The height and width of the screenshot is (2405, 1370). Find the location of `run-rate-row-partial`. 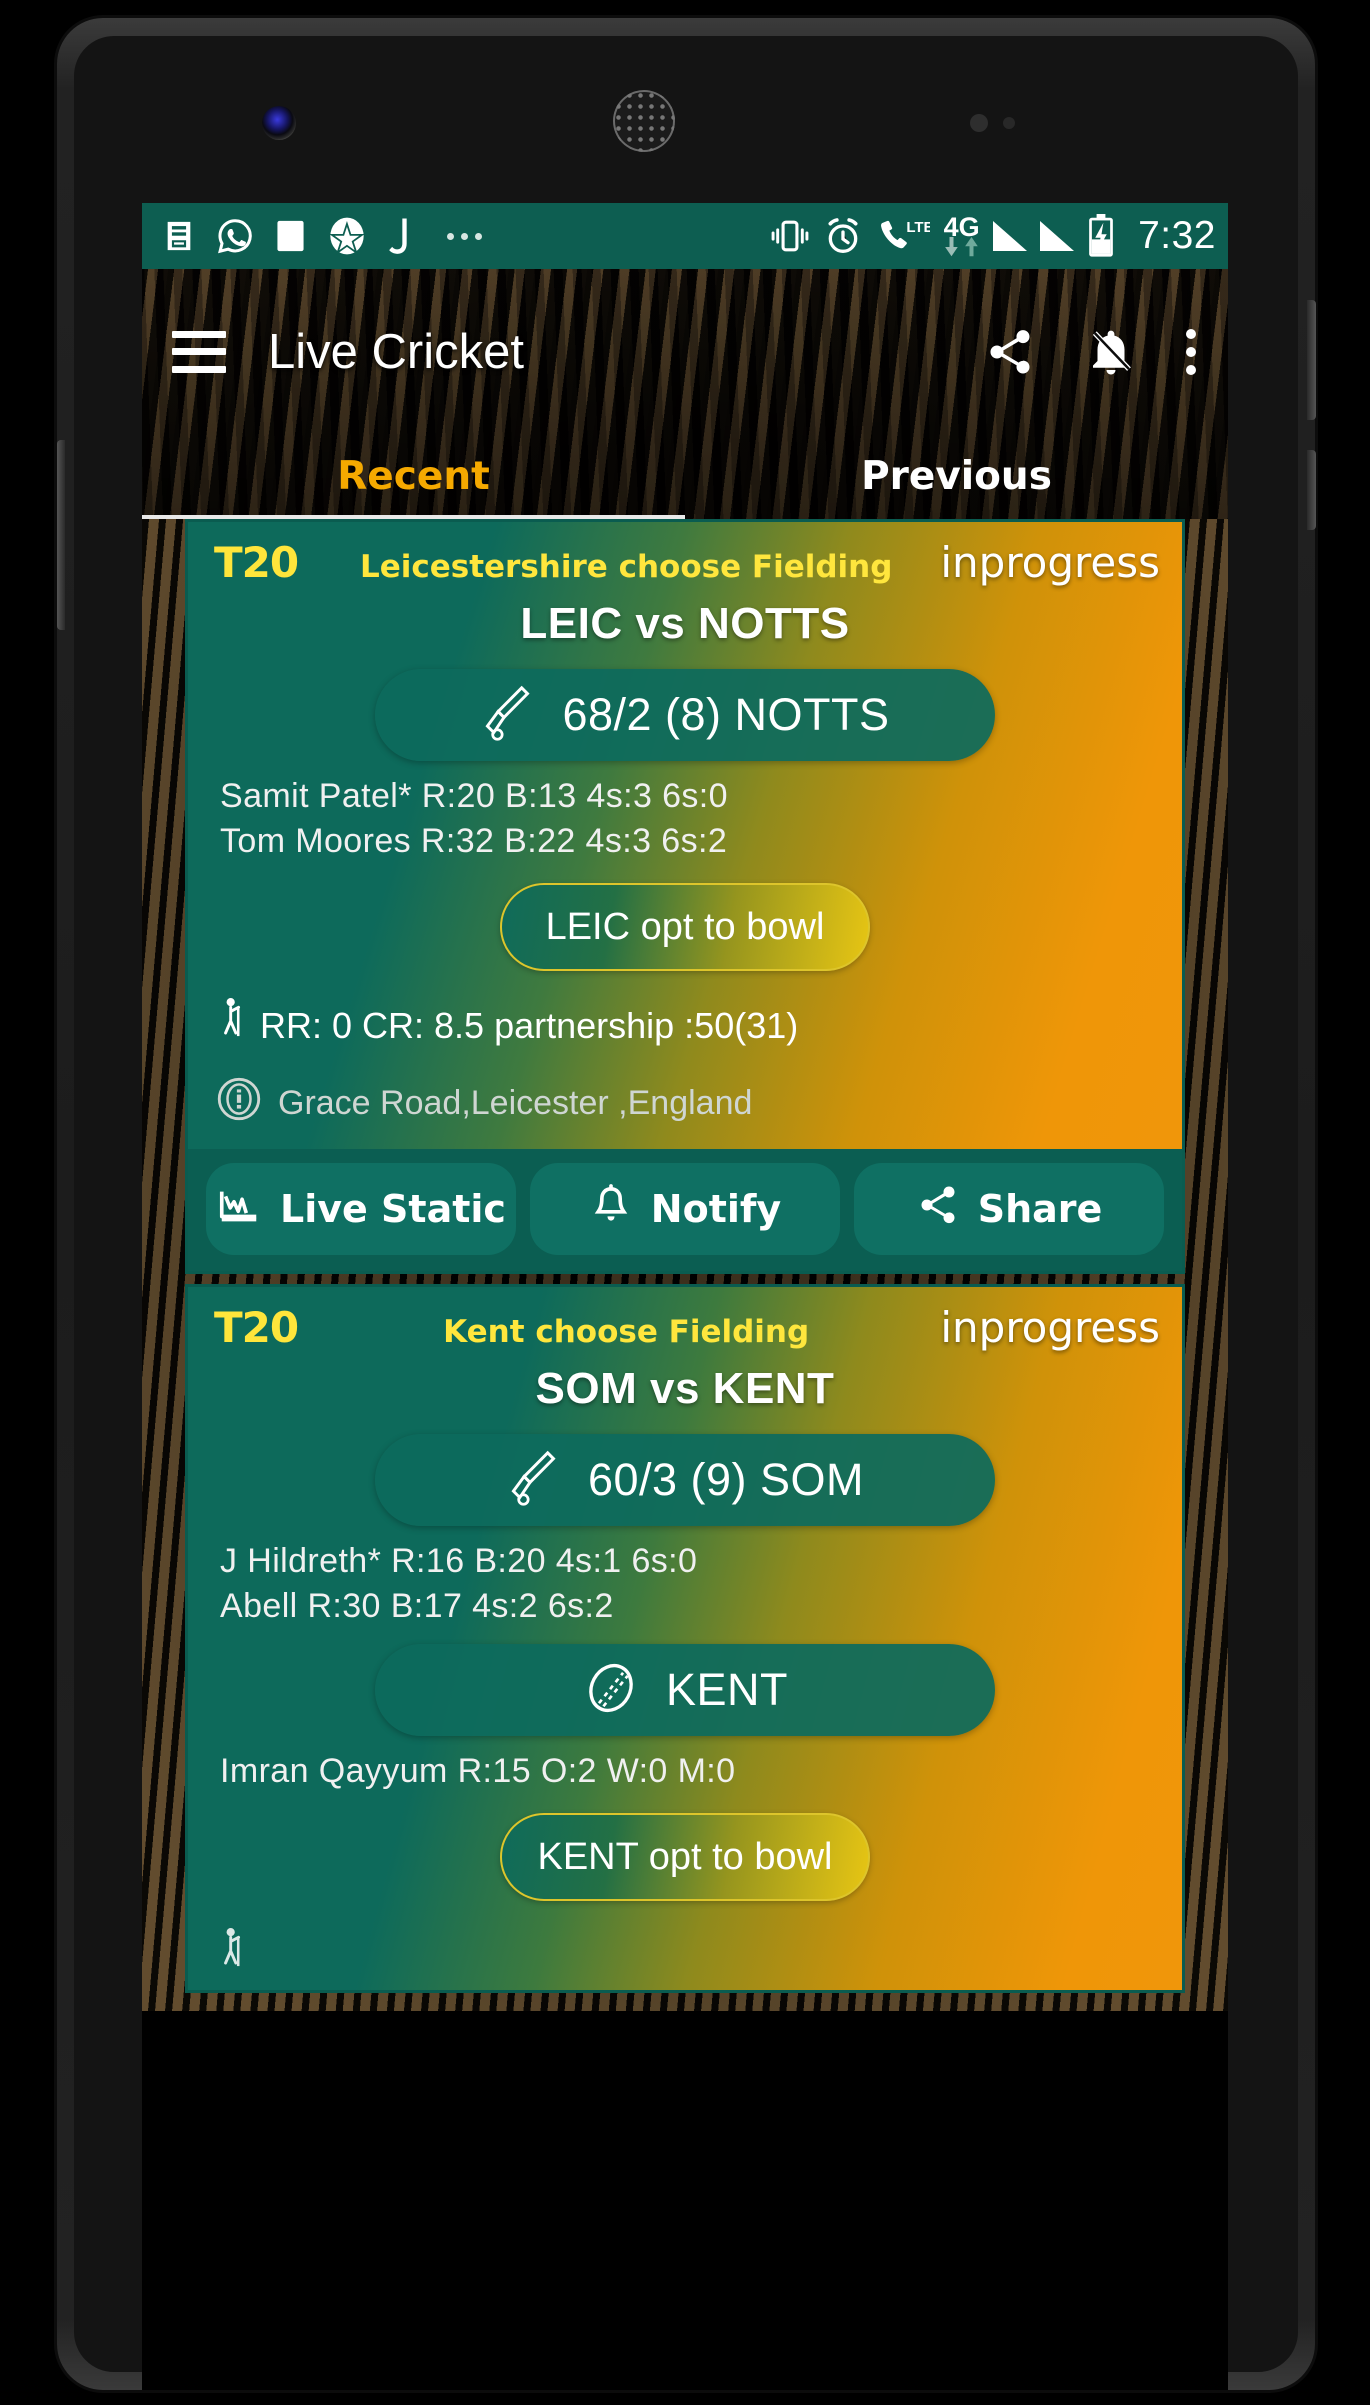

run-rate-row-partial is located at coordinates (685, 1955).